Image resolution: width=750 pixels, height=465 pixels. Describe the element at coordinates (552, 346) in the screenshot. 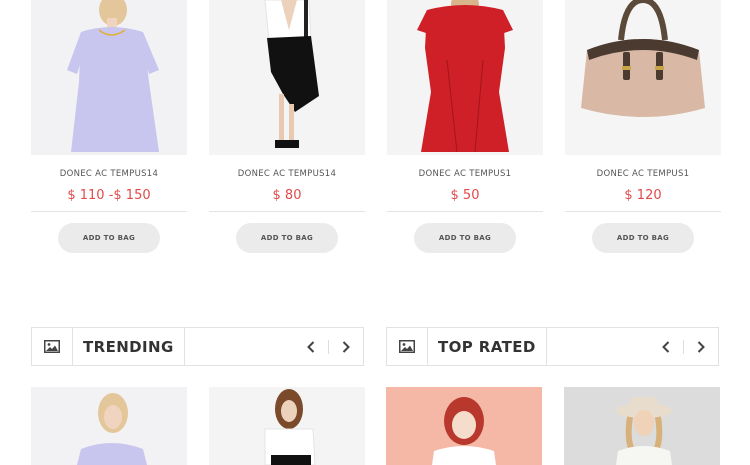

I see `top-rated-section-header: TOP RATED` at that location.